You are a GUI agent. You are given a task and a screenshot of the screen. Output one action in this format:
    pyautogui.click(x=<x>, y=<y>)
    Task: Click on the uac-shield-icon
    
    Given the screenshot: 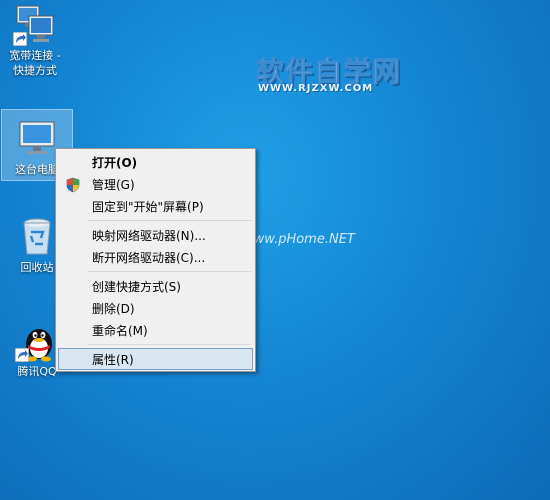 What is the action you would take?
    pyautogui.click(x=73, y=185)
    